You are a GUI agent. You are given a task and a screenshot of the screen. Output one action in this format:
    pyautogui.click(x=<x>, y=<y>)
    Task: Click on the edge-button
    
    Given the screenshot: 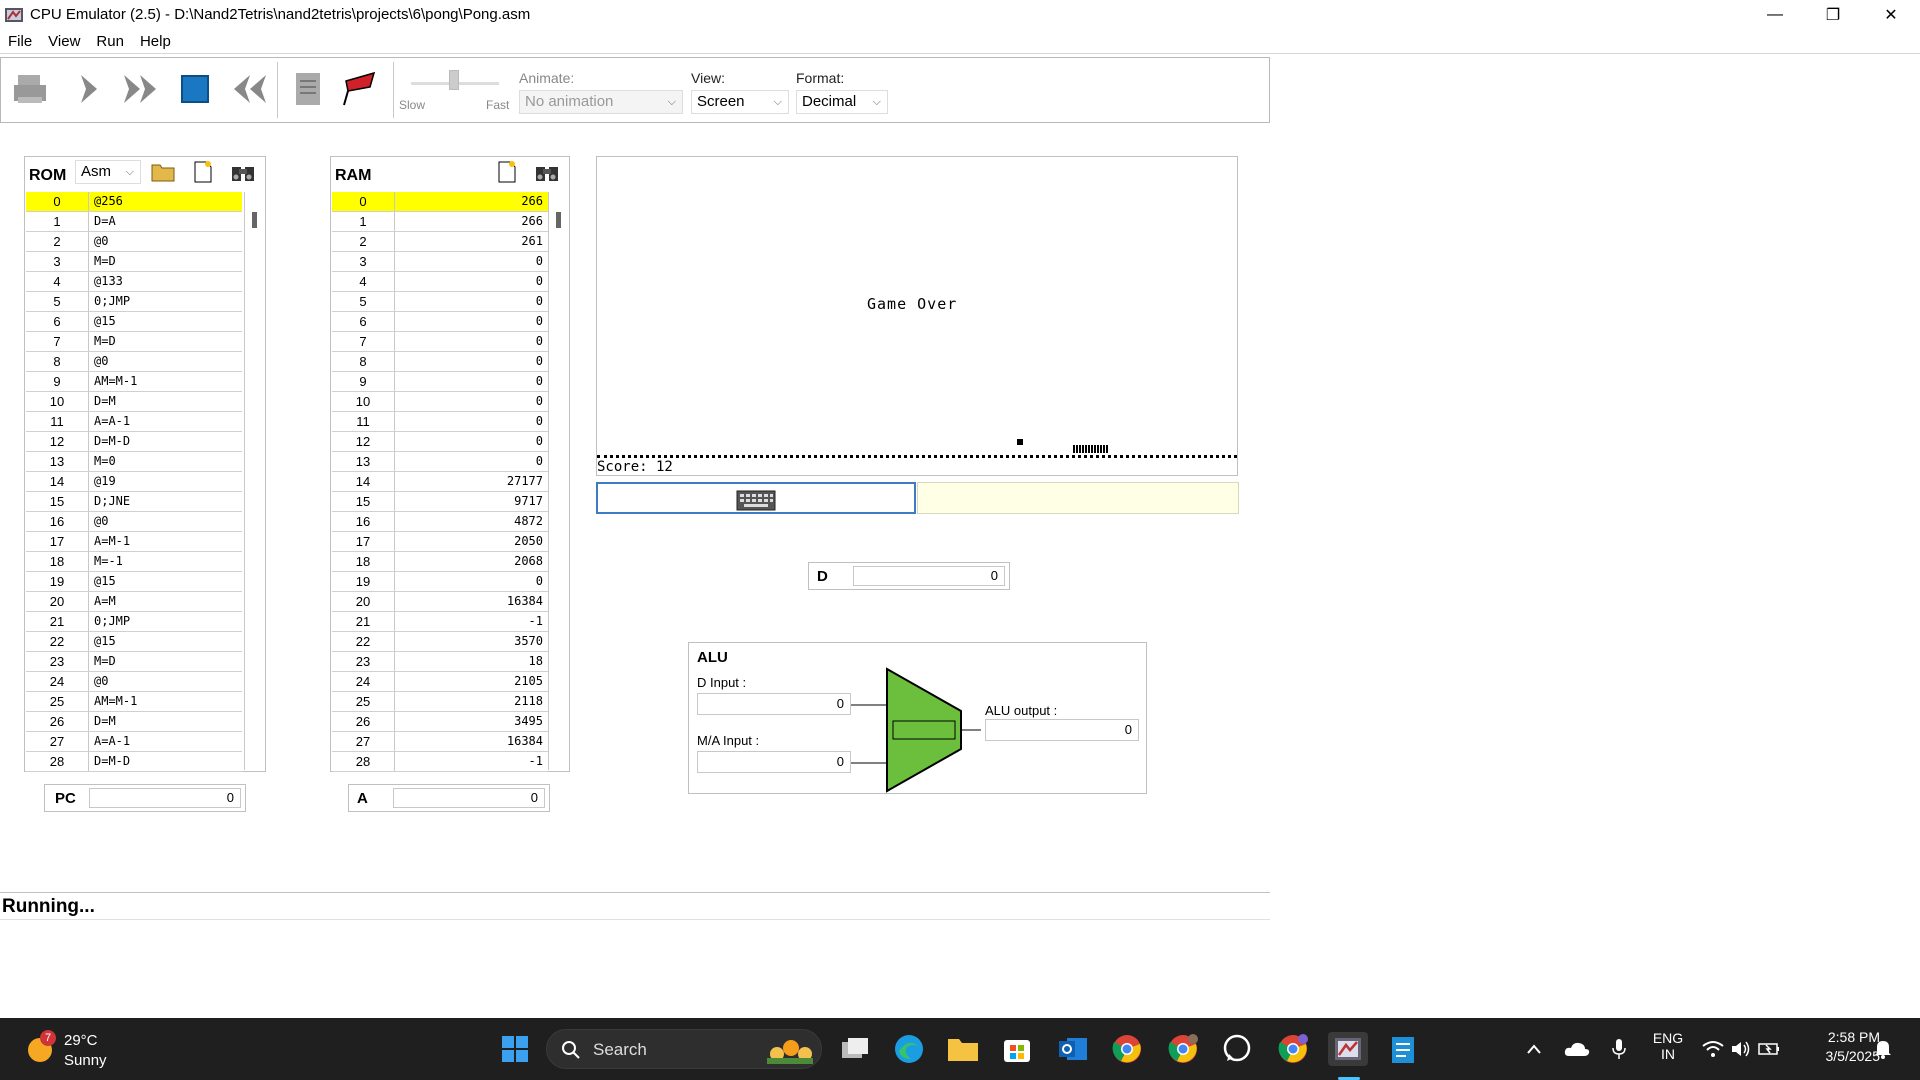 What is the action you would take?
    pyautogui.click(x=909, y=1049)
    